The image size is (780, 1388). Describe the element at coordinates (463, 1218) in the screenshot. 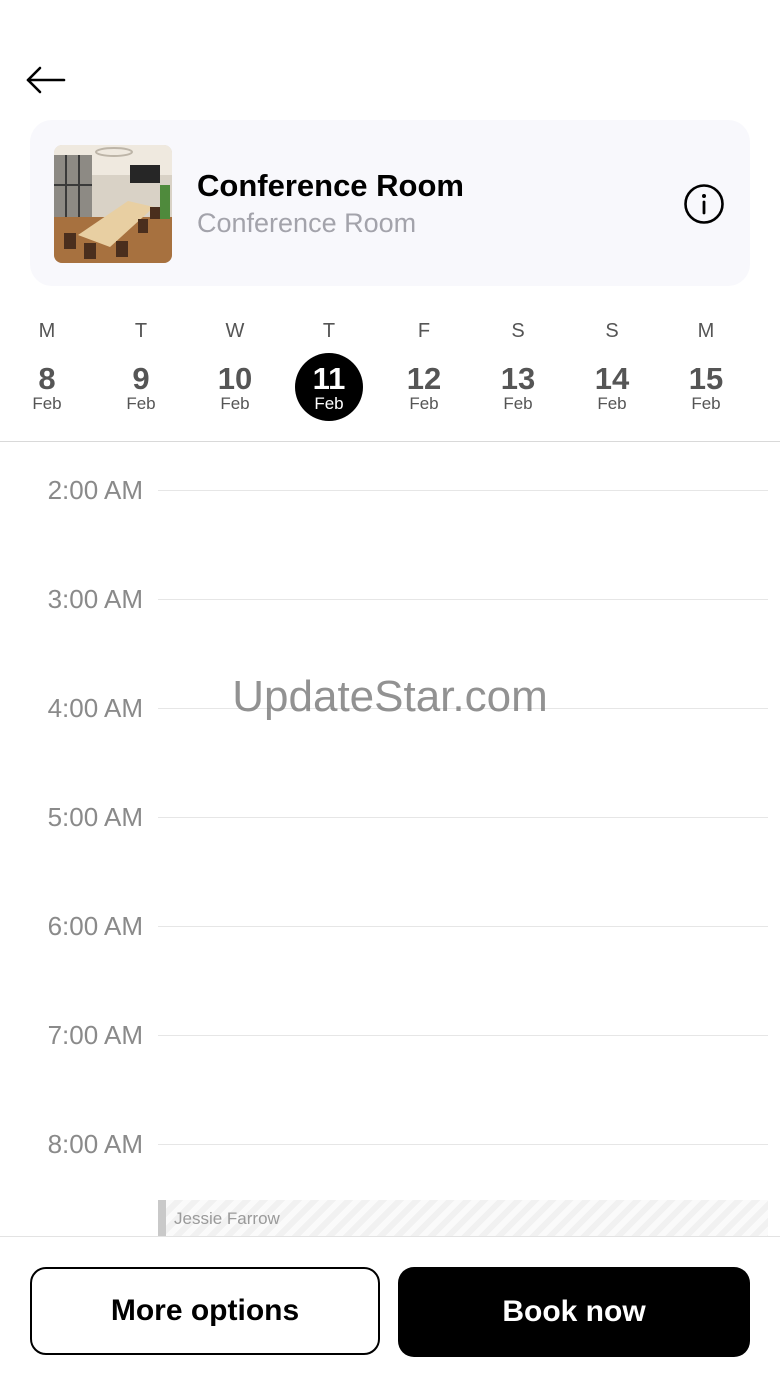

I see `booking-block: Jessie Farrow` at that location.